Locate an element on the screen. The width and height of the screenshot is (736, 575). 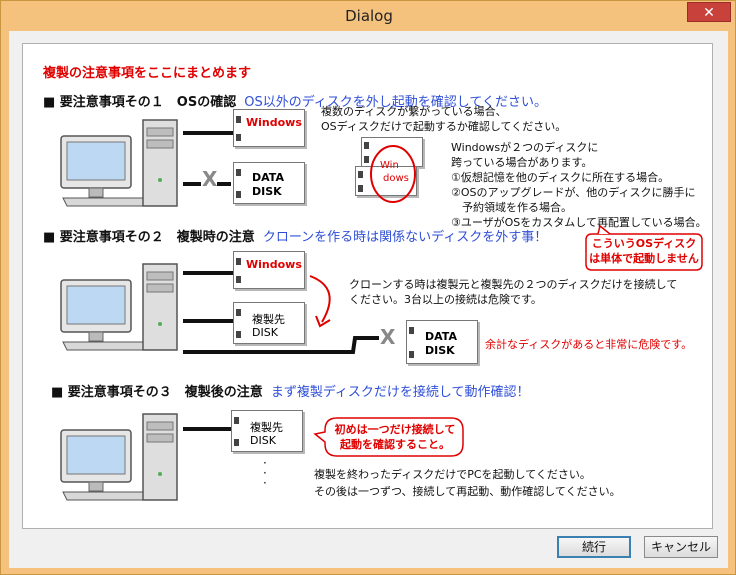
section1-computer-icon is located at coordinates (119, 163).